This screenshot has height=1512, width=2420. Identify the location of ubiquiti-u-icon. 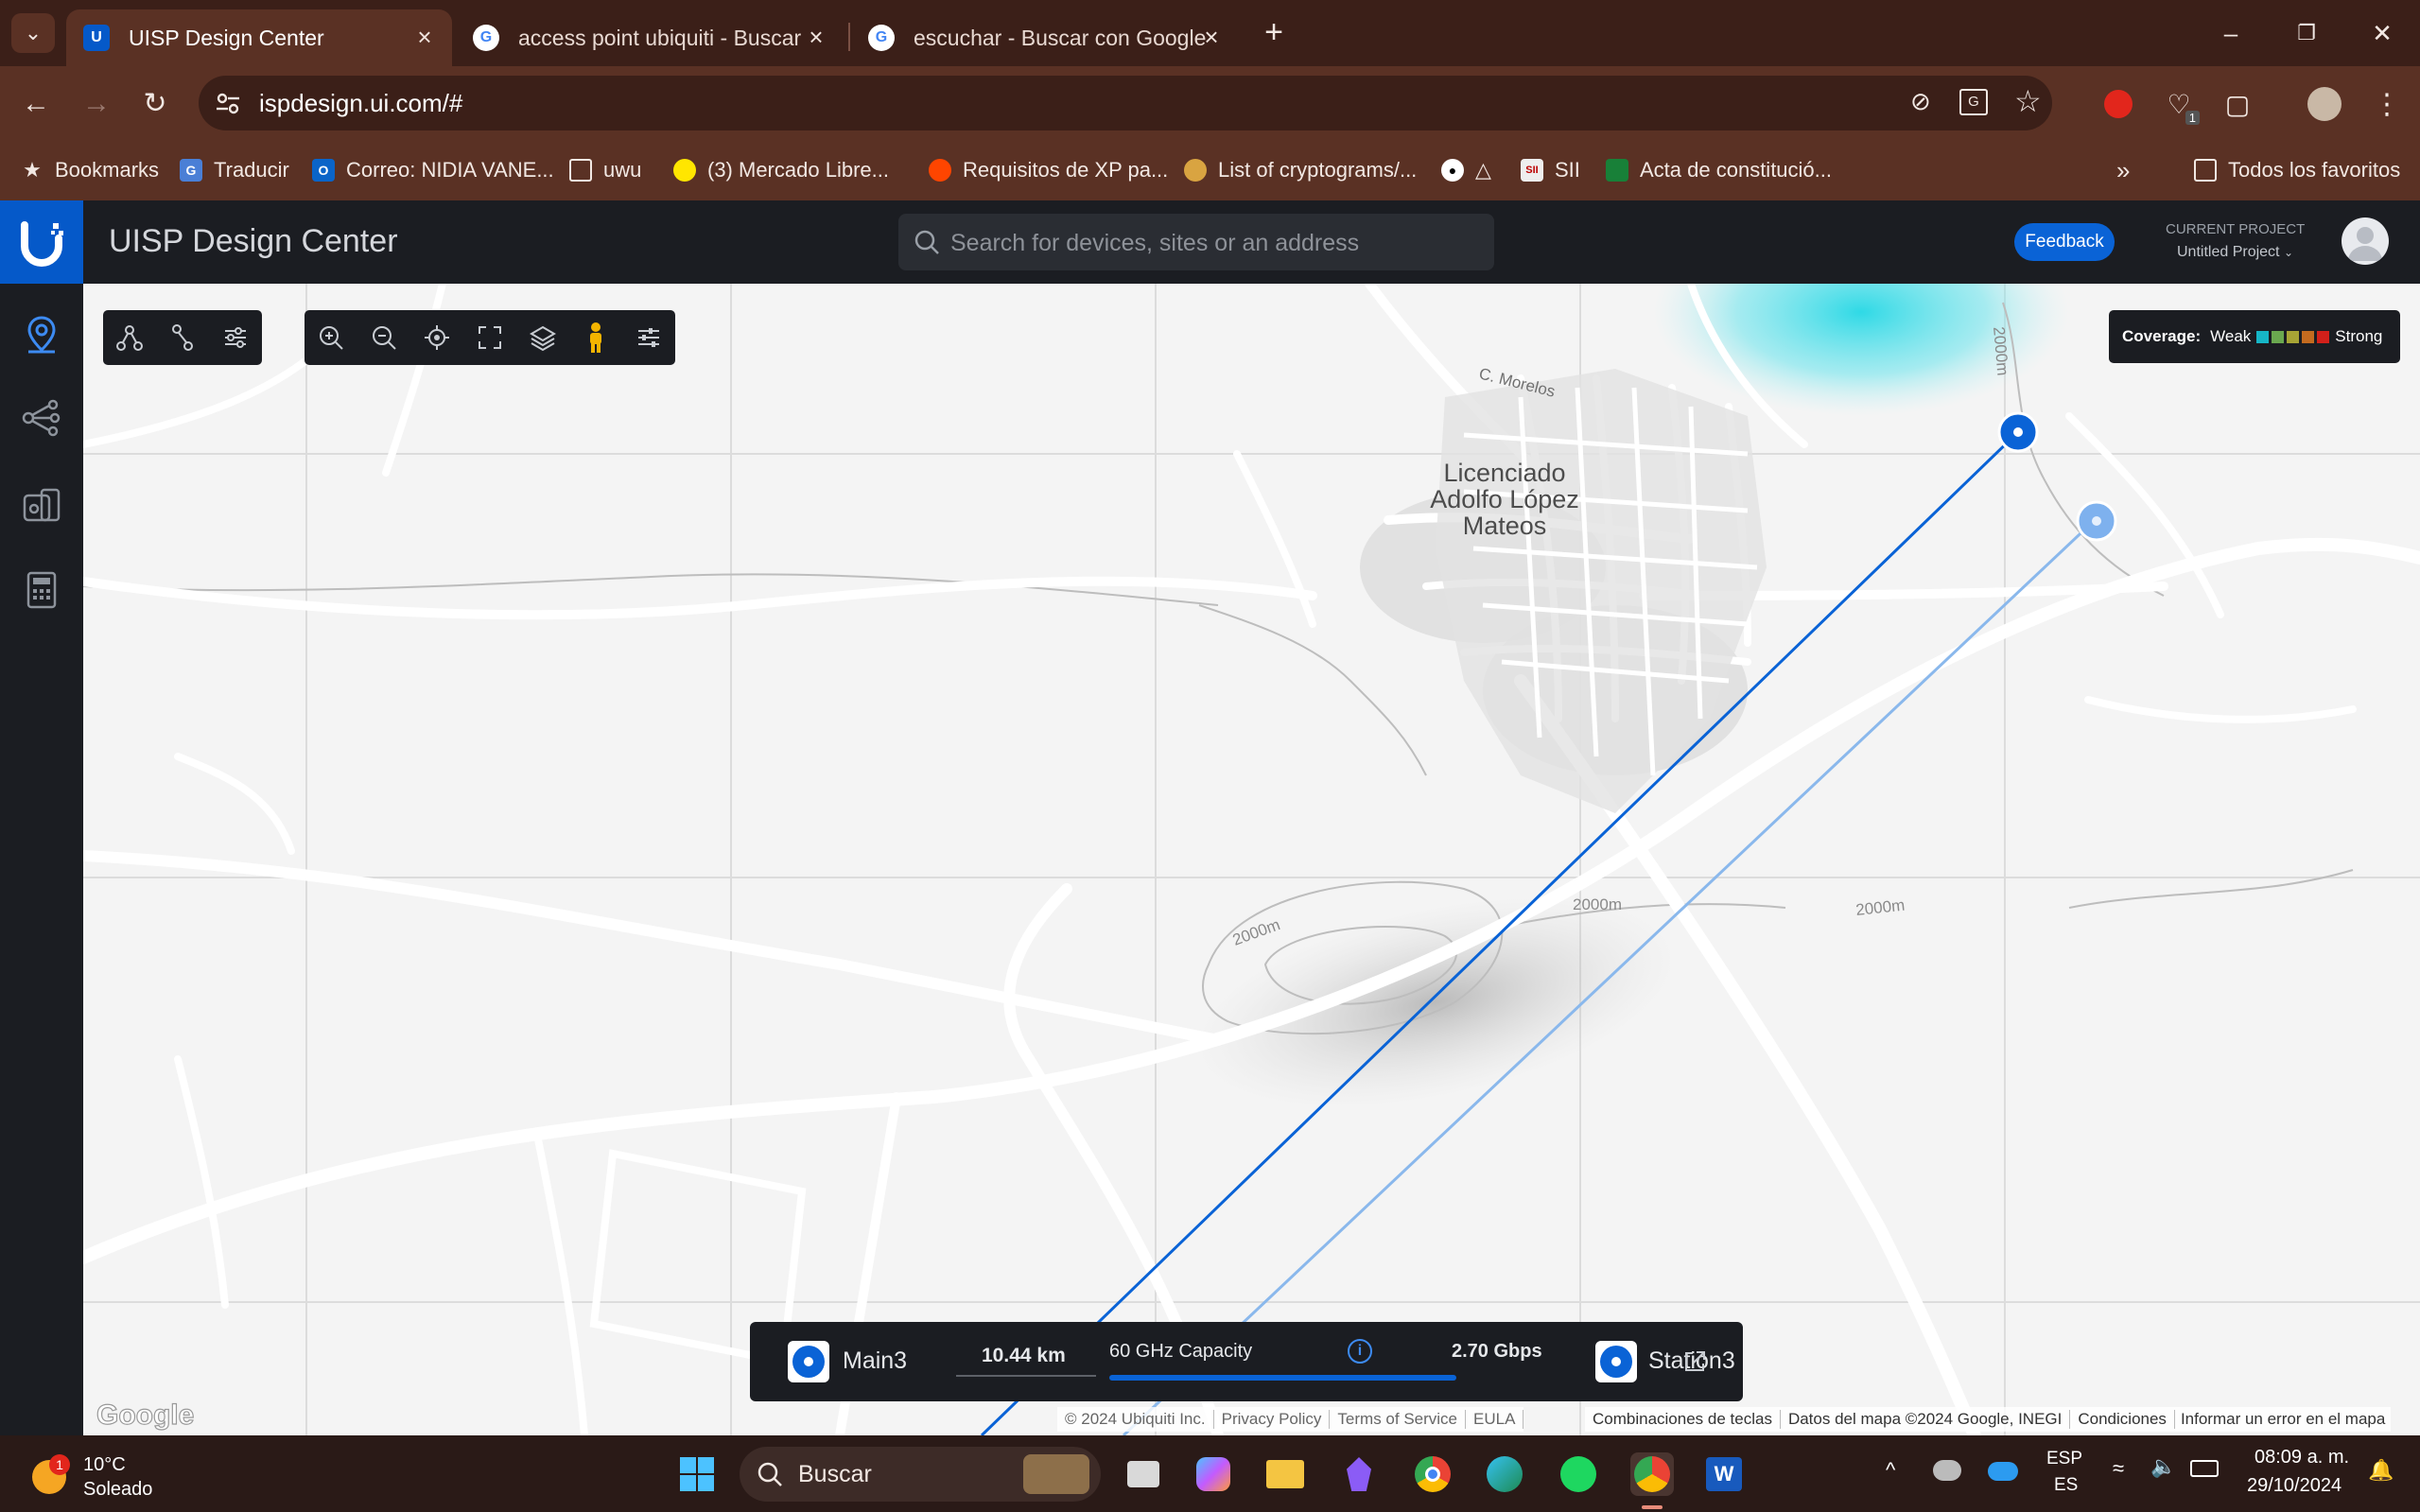
(42, 244).